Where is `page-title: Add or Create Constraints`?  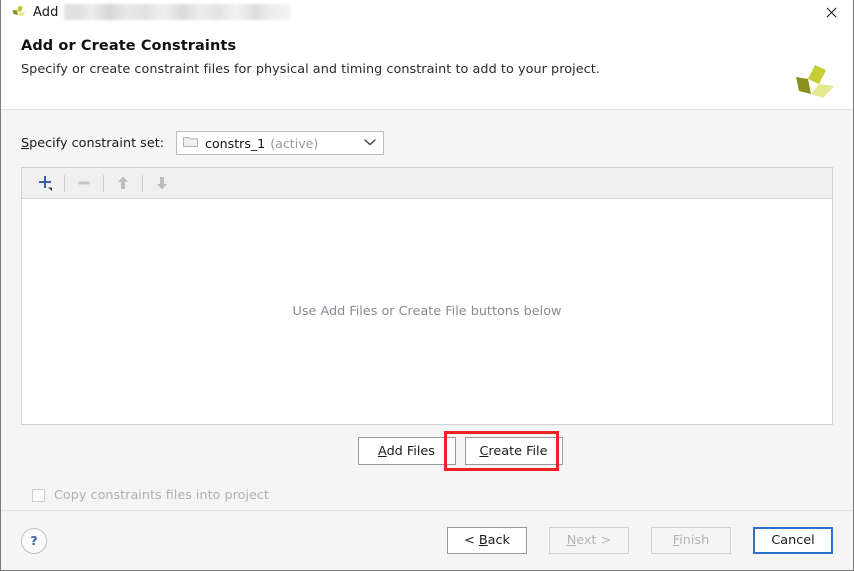 page-title: Add or Create Constraints is located at coordinates (129, 46).